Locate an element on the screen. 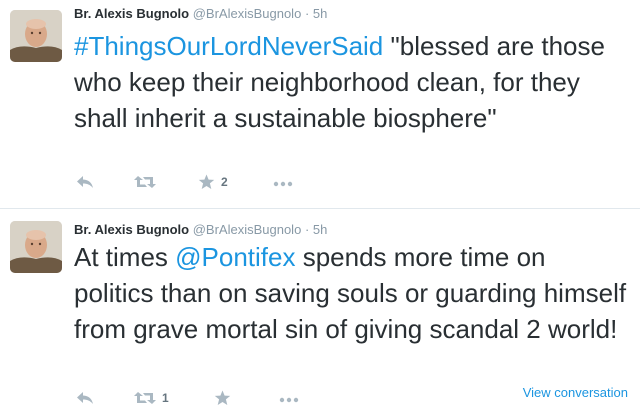 The height and width of the screenshot is (419, 640). mention-link: @Pontifex is located at coordinates (235, 257).